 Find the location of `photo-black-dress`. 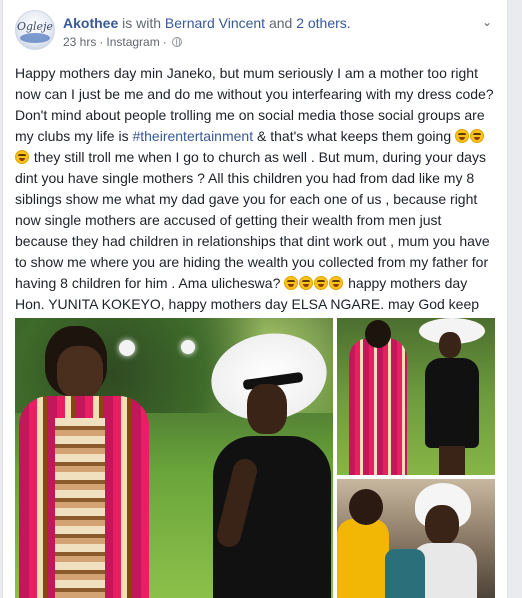

photo-black-dress is located at coordinates (452, 403).